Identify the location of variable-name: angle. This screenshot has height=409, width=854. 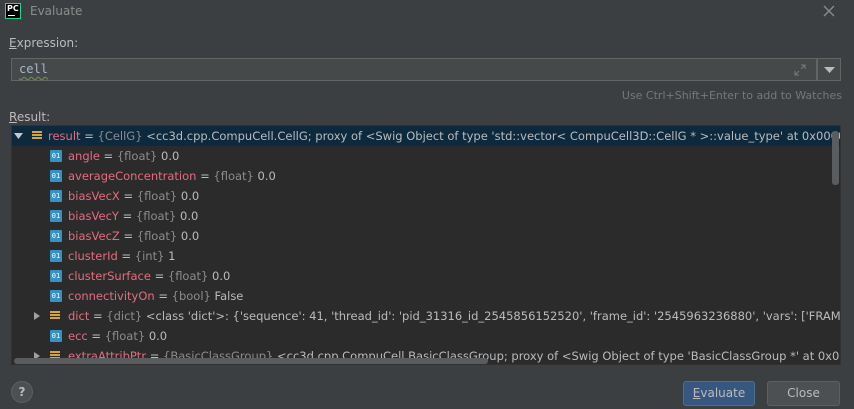
(84, 156).